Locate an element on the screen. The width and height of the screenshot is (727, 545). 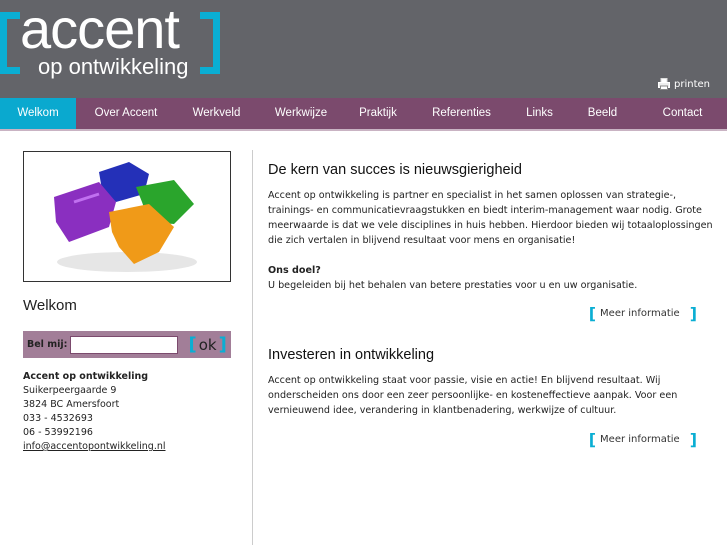
nav-contact: Contact is located at coordinates (682, 113).